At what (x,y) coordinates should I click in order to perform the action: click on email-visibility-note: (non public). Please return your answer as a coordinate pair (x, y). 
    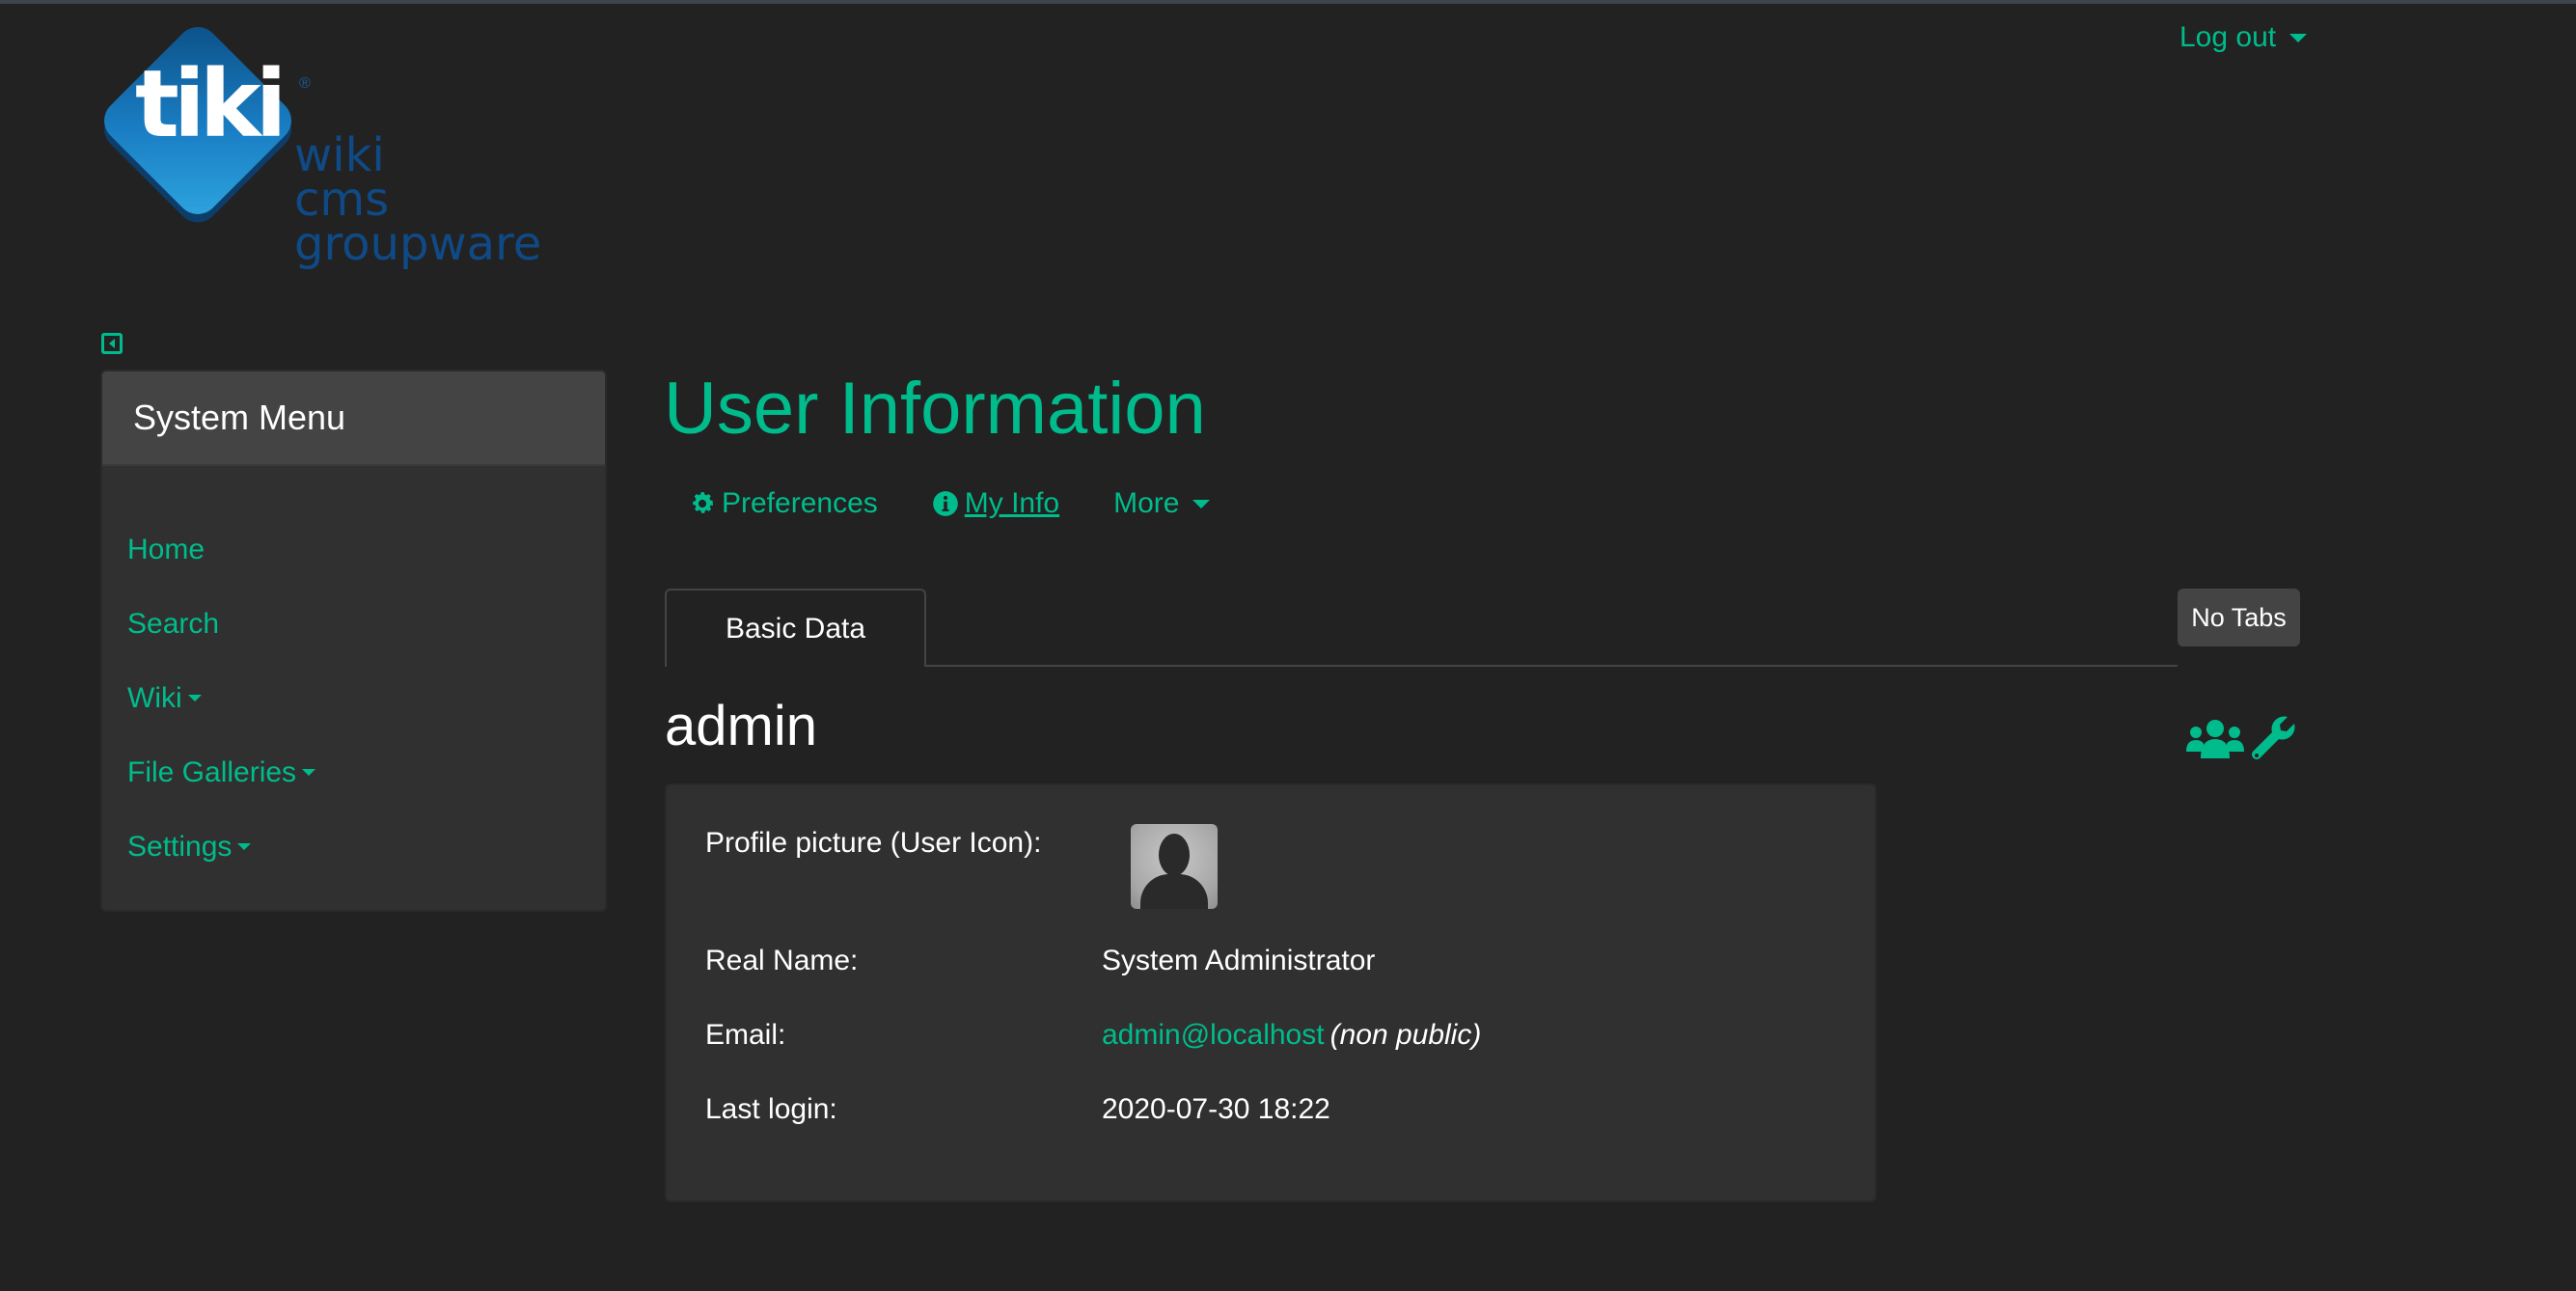
    Looking at the image, I should click on (1406, 1035).